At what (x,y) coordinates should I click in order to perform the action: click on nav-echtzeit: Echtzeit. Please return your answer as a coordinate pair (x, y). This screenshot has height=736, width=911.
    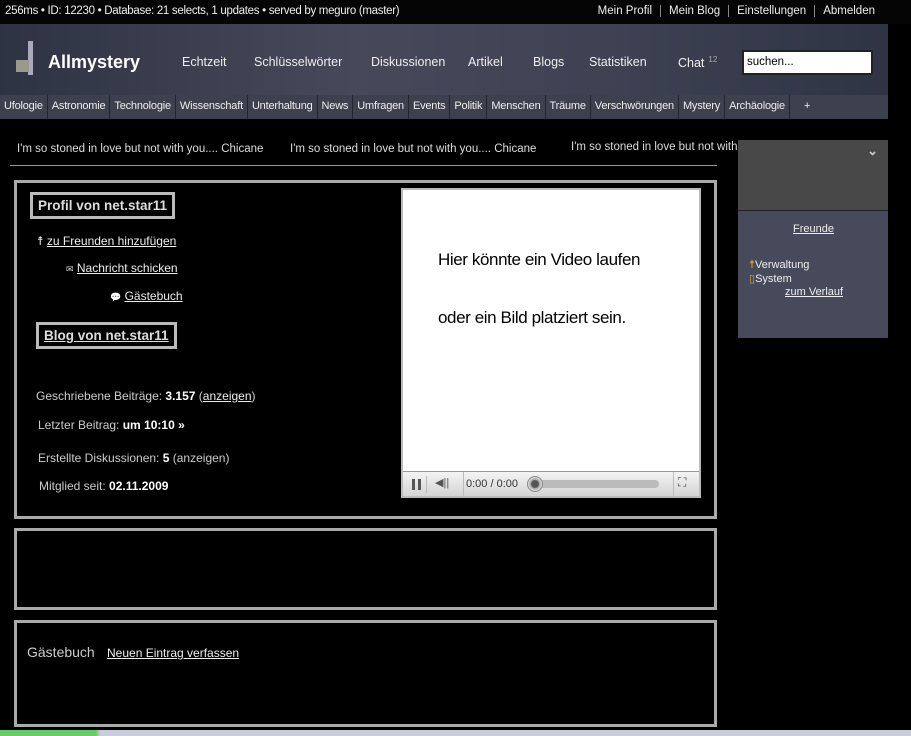
    Looking at the image, I should click on (204, 62).